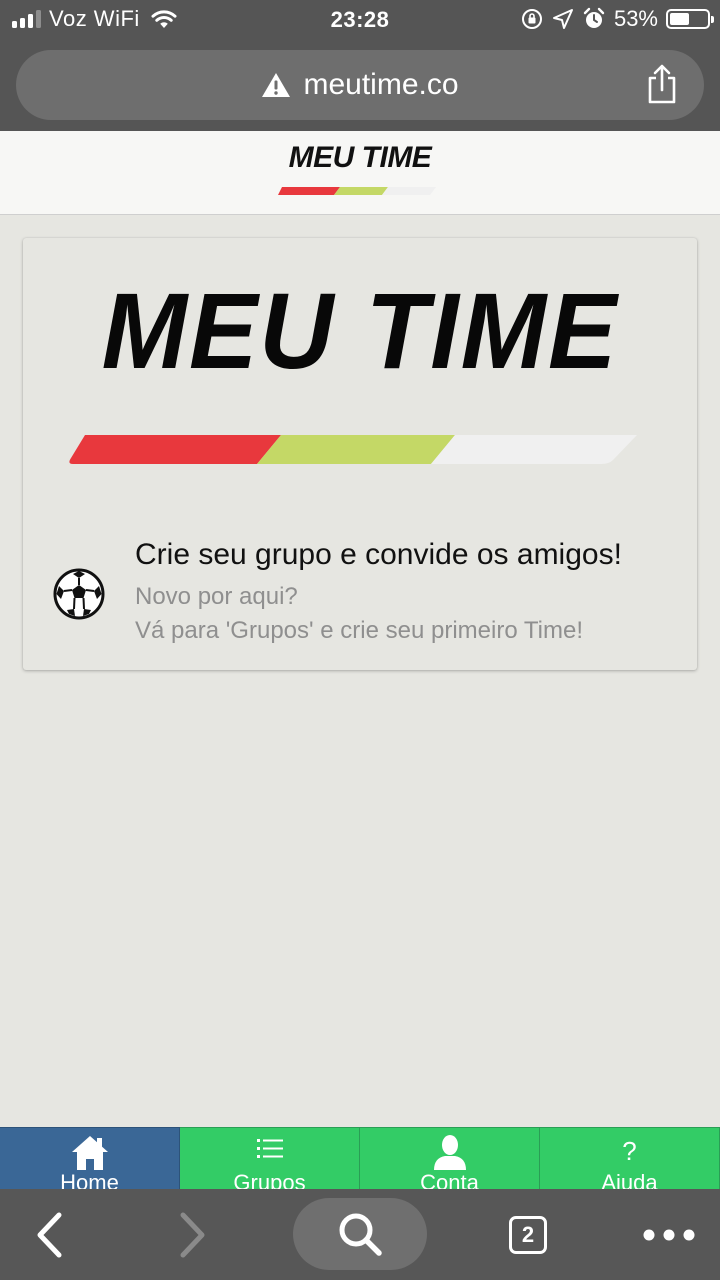  I want to click on more-button, so click(669, 1234).